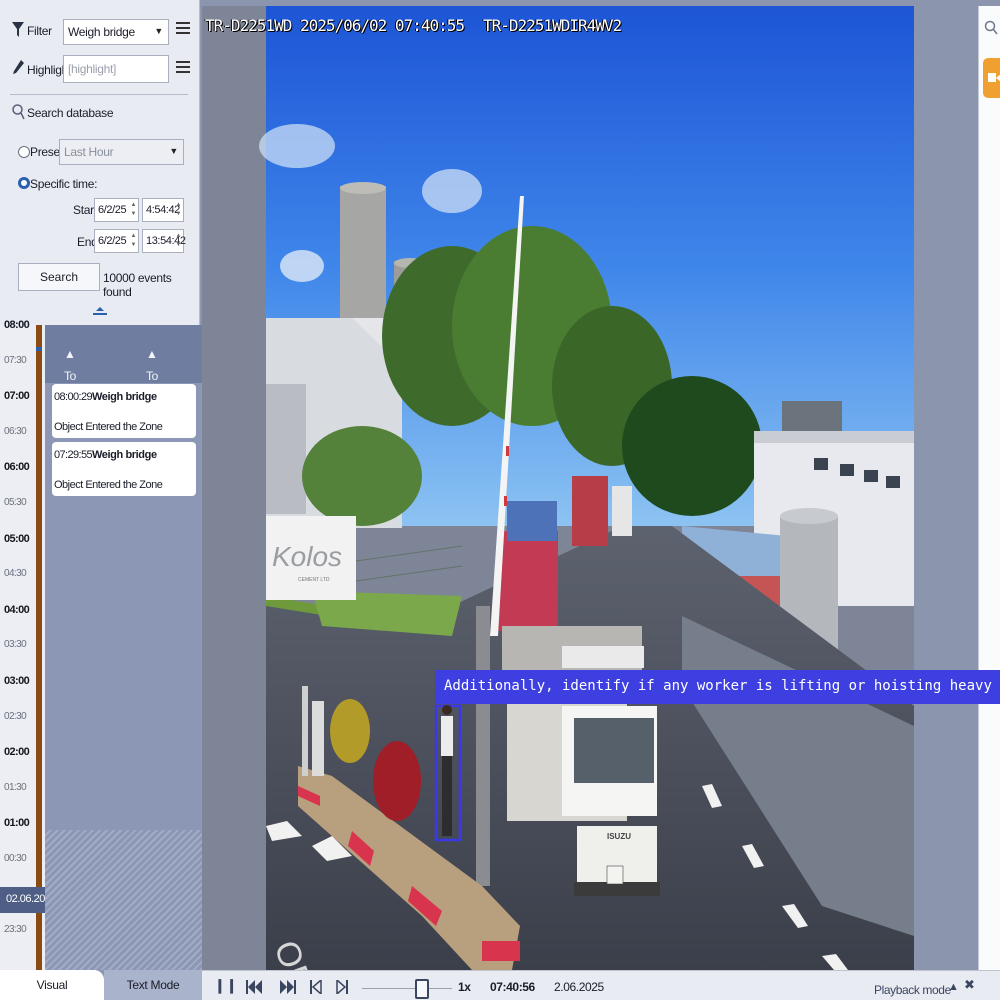  What do you see at coordinates (15, 858) in the screenshot?
I see `timeline-tick: 00:30` at bounding box center [15, 858].